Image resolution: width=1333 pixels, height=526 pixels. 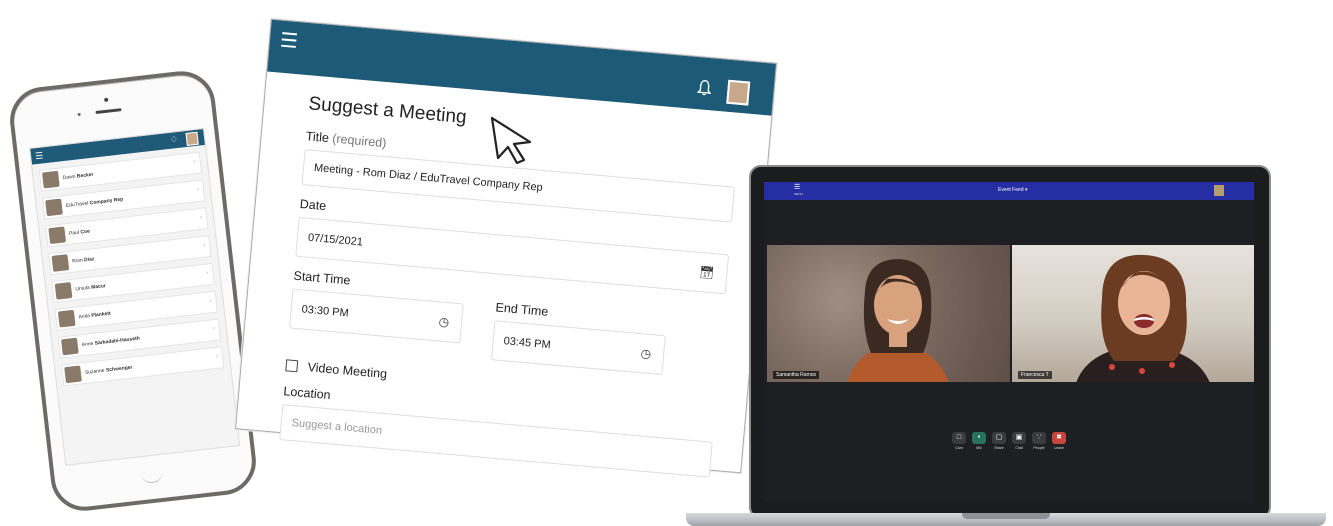 I want to click on start-time-input: 03:30 PM ◷, so click(x=376, y=316).